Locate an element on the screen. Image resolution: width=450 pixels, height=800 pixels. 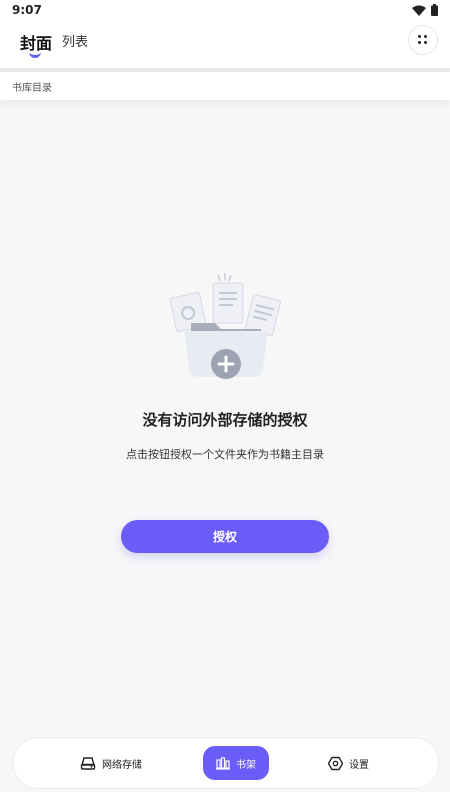
top-header: 封面 列表 is located at coordinates (225, 45).